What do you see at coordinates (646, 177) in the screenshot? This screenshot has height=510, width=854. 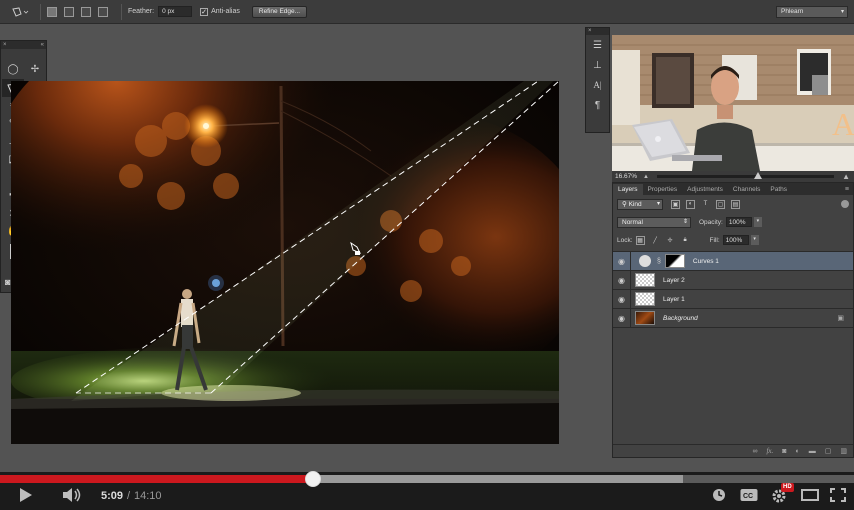 I see `zoom-out-icon: ▲` at bounding box center [646, 177].